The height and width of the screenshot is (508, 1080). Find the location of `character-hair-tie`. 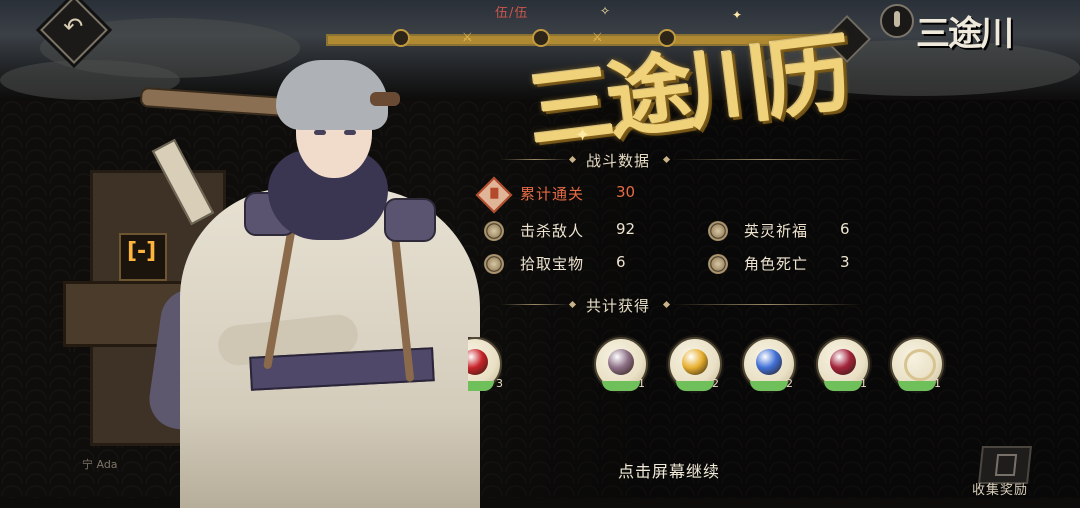

character-hair-tie is located at coordinates (385, 99).